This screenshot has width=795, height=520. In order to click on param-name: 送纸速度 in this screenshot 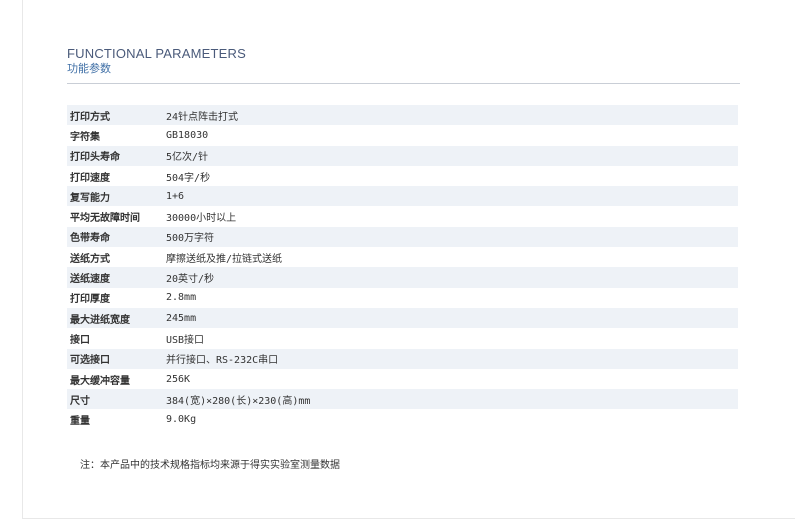, I will do `click(116, 277)`.